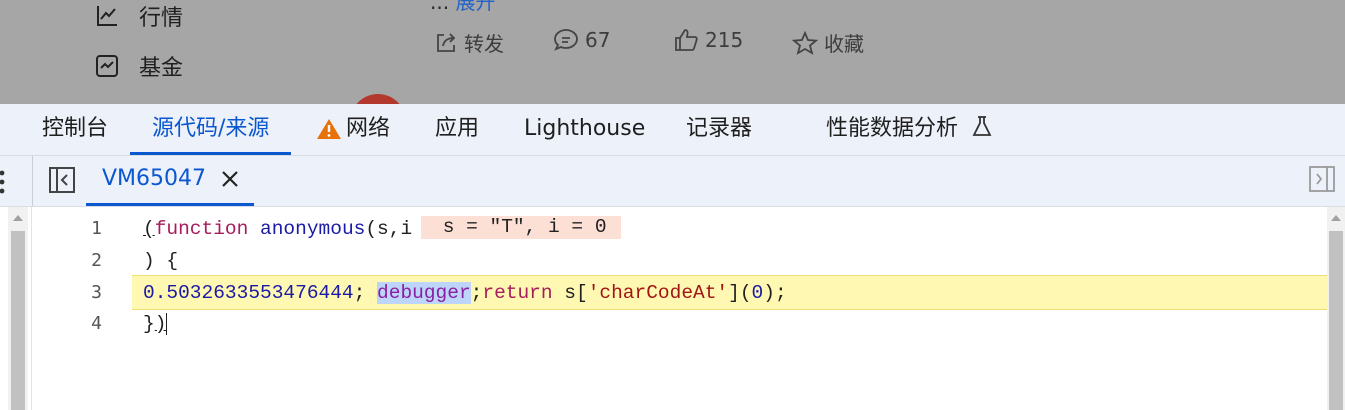  Describe the element at coordinates (1322, 179) in the screenshot. I see `toggle-debugger-sidebar-icon` at that location.